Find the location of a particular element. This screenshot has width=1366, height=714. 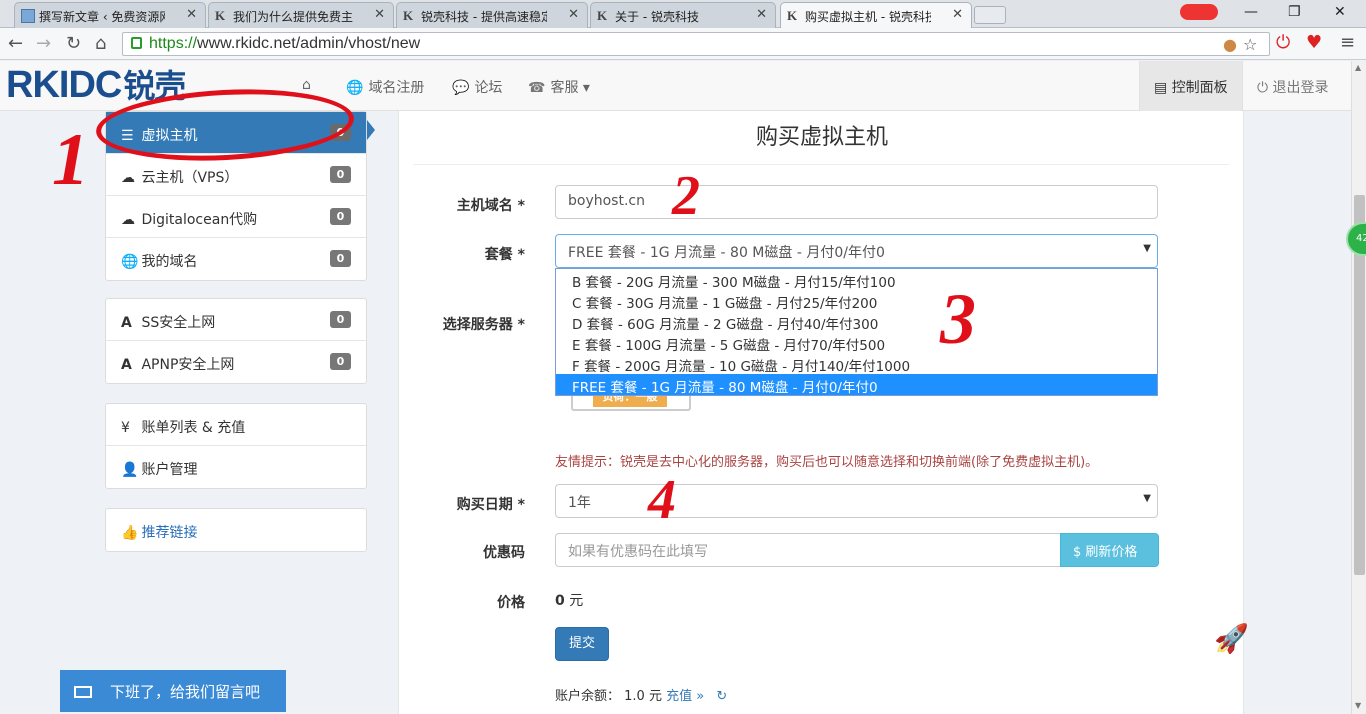

period-label: 购买日期 * is located at coordinates (490, 505).